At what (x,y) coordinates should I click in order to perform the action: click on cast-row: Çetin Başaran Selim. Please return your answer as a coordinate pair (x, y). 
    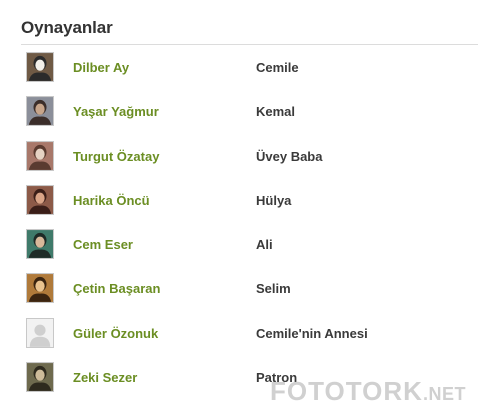
    Looking at the image, I should click on (249, 295).